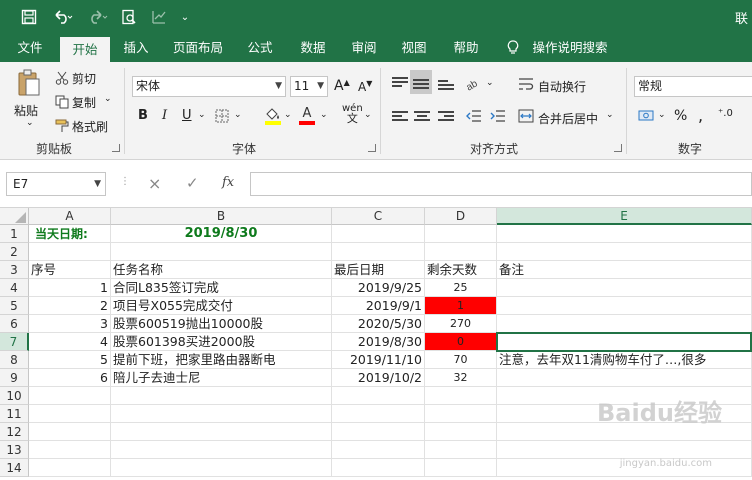 This screenshot has width=752, height=480. I want to click on enter-icon: ✓, so click(192, 183).